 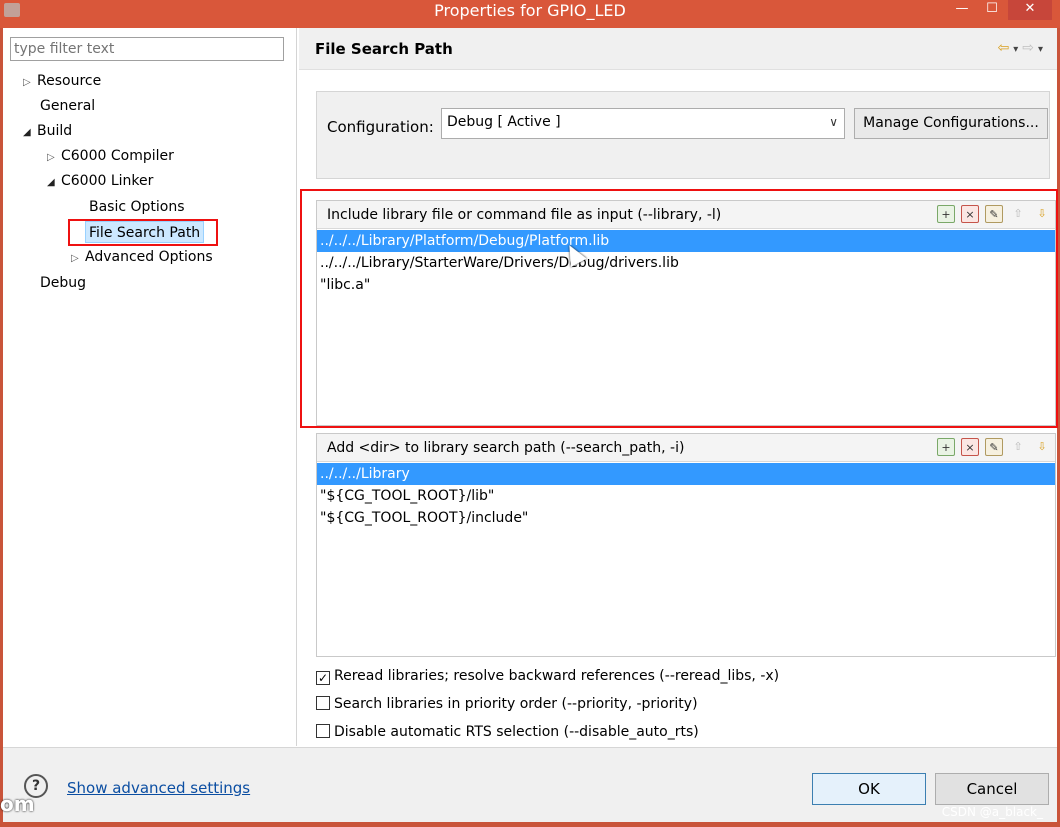 What do you see at coordinates (67, 106) in the screenshot?
I see `tree-item-general: General` at bounding box center [67, 106].